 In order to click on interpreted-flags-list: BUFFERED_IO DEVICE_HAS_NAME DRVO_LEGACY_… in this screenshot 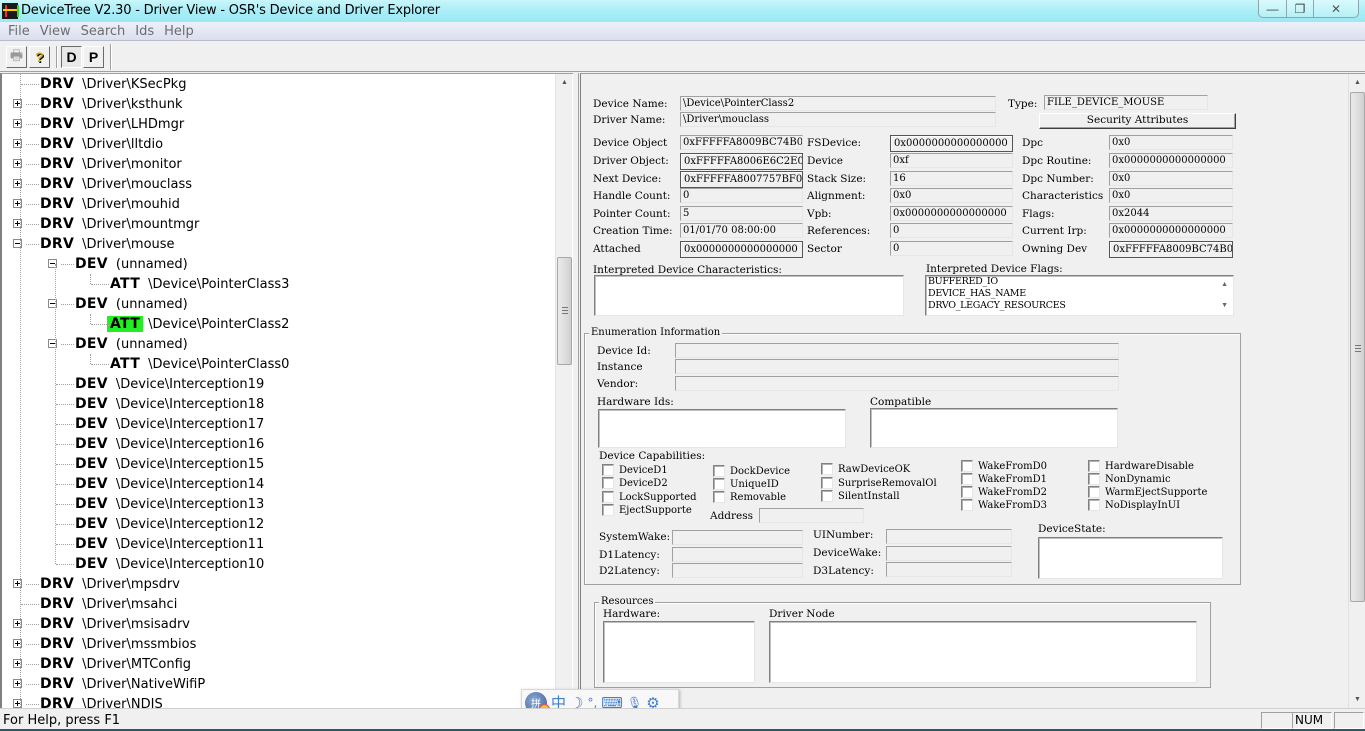, I will do `click(1079, 295)`.